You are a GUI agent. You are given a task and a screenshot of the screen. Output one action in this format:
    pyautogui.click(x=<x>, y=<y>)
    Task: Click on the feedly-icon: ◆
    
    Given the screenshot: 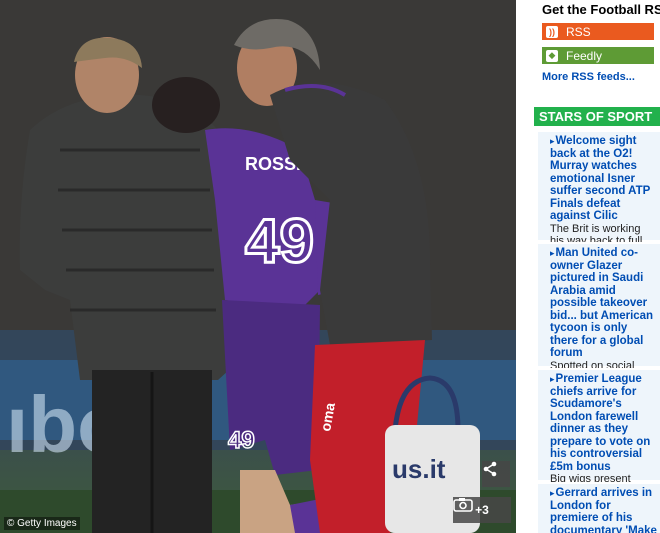 What is the action you would take?
    pyautogui.click(x=552, y=55)
    